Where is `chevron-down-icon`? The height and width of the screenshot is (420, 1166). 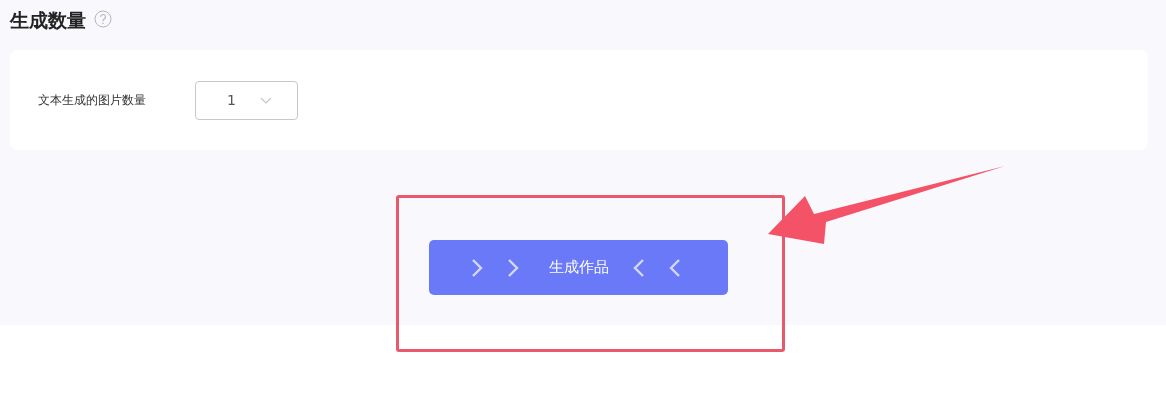 chevron-down-icon is located at coordinates (265, 100).